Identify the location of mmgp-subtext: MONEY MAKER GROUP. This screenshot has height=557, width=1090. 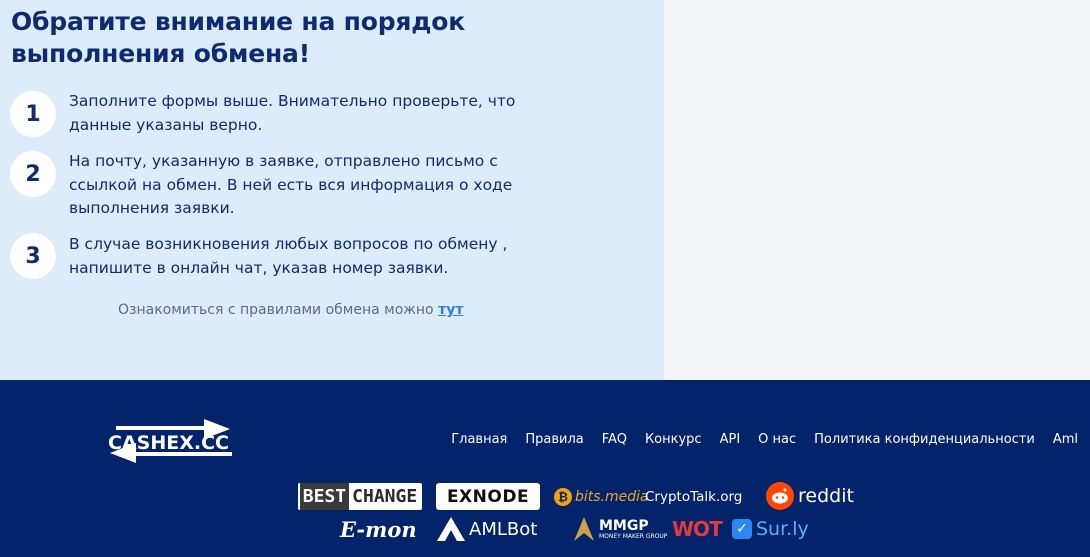
(633, 536).